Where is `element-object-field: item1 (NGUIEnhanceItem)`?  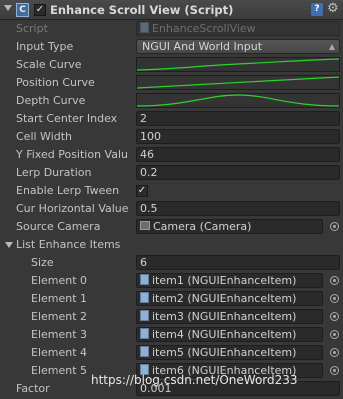 element-object-field: item1 (NGUIEnhanceItem) is located at coordinates (229, 280).